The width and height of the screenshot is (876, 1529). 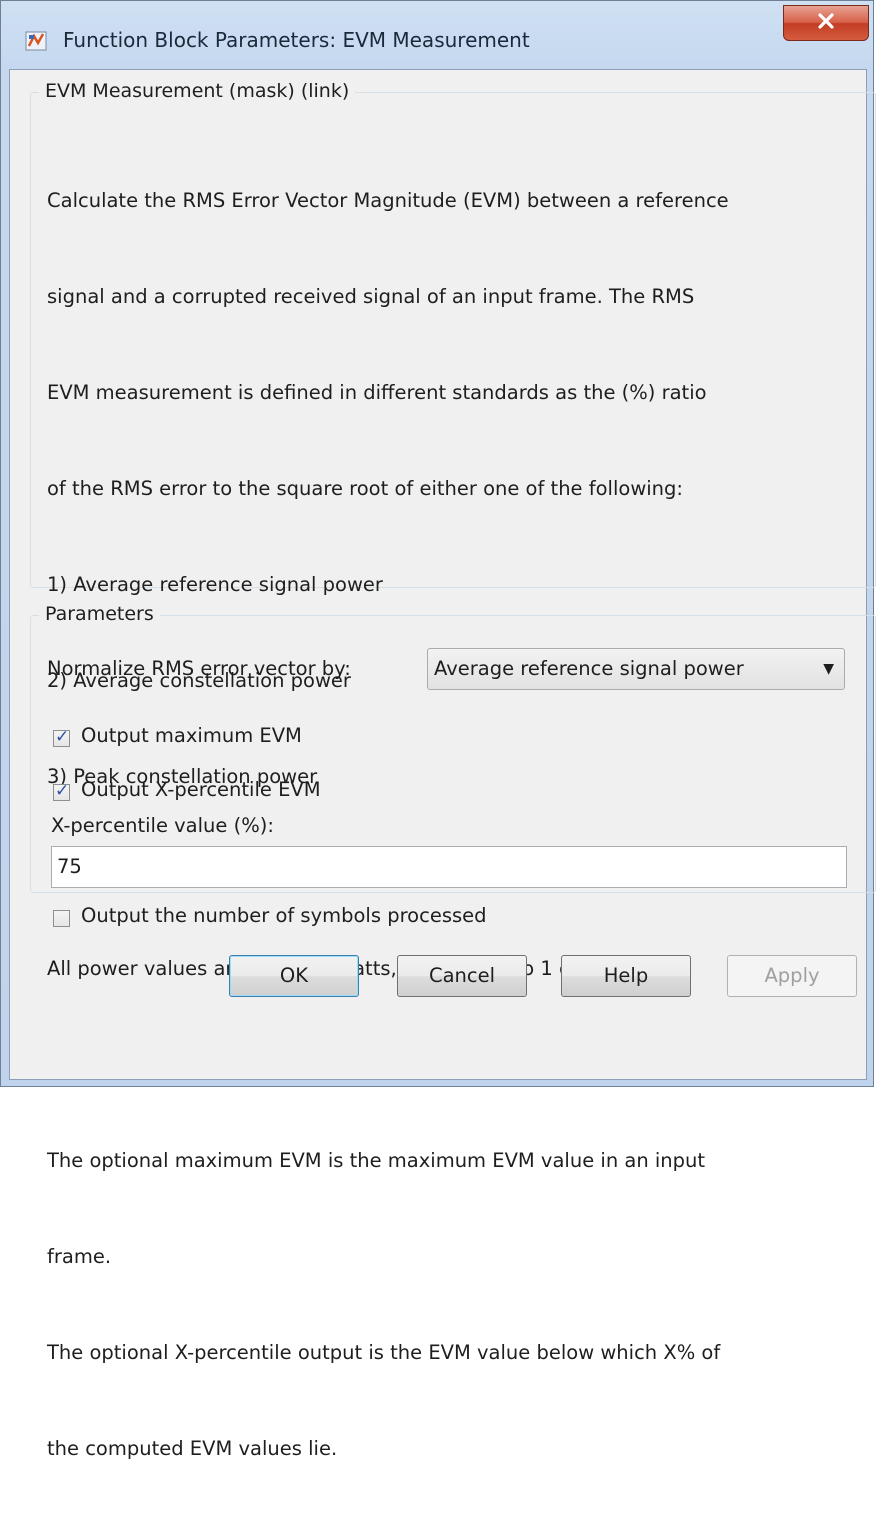 I want to click on output-xpct-evm-checkbox: ✓, so click(x=61, y=791).